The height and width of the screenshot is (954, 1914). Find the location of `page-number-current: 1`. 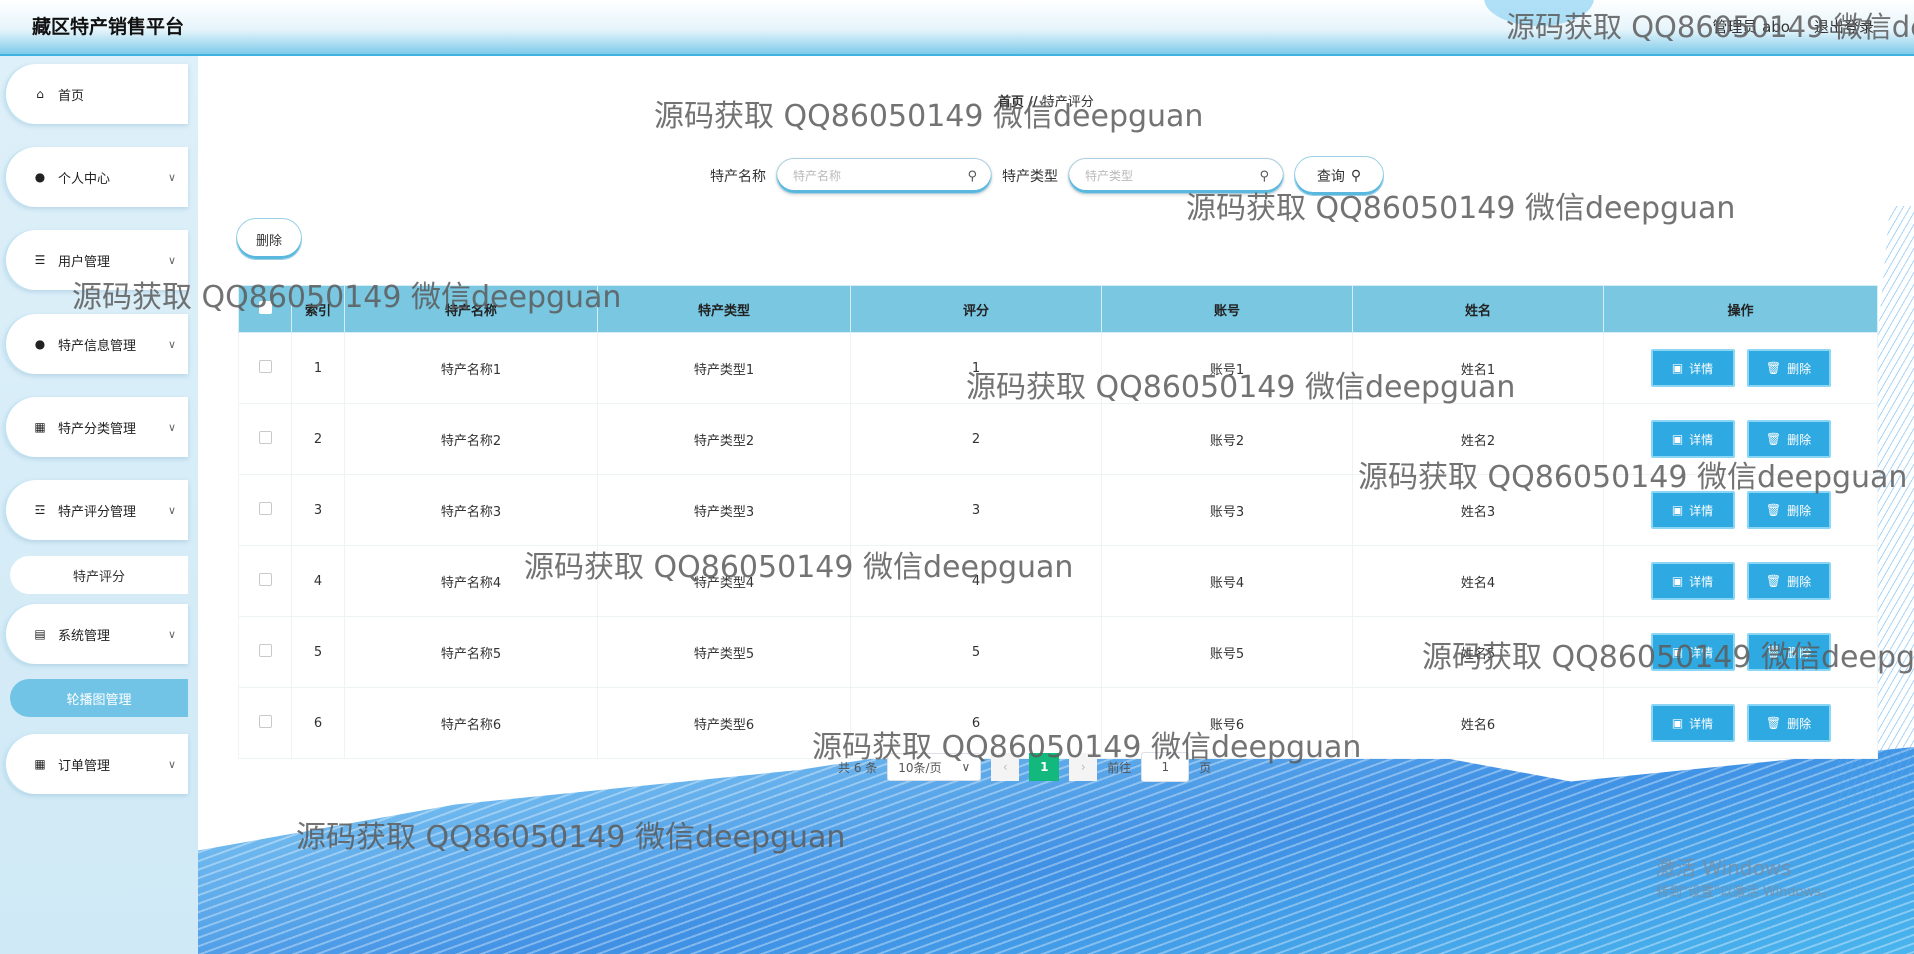

page-number-current: 1 is located at coordinates (1044, 767).